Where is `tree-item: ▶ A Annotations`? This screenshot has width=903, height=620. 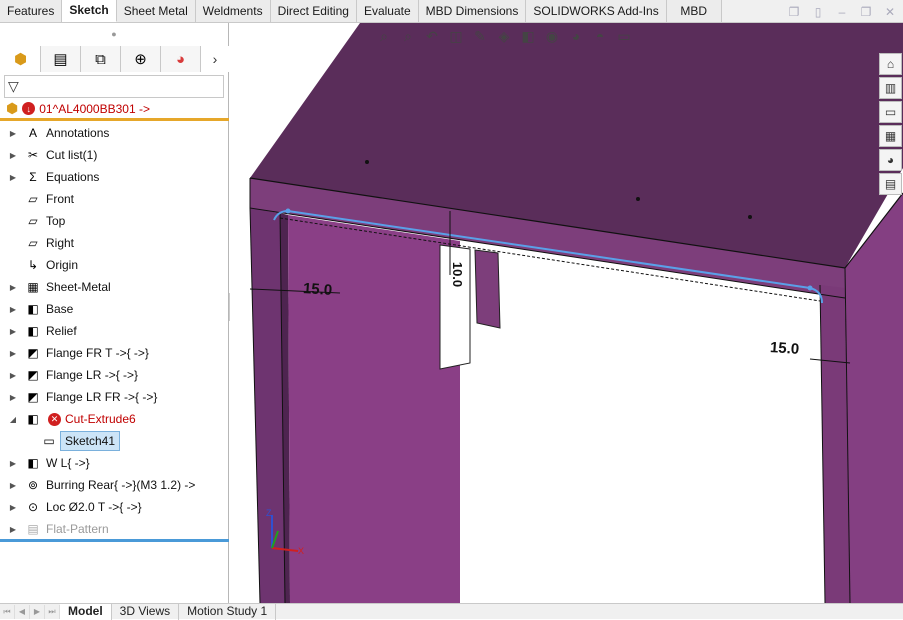
tree-item: ▶ A Annotations is located at coordinates (114, 133).